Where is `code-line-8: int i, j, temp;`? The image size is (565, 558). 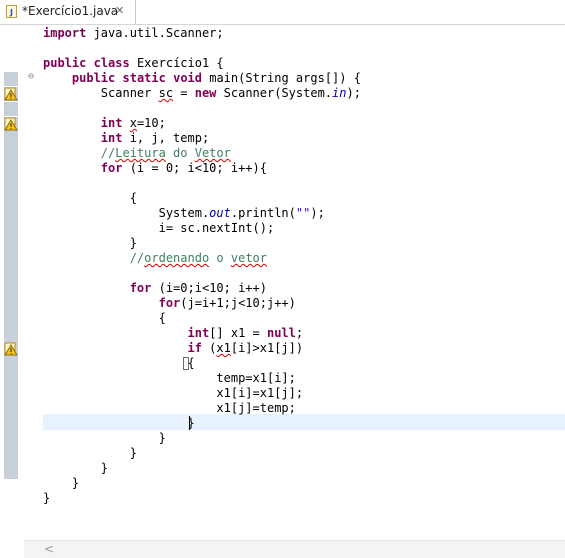 code-line-8: int i, j, temp; is located at coordinates (155, 138).